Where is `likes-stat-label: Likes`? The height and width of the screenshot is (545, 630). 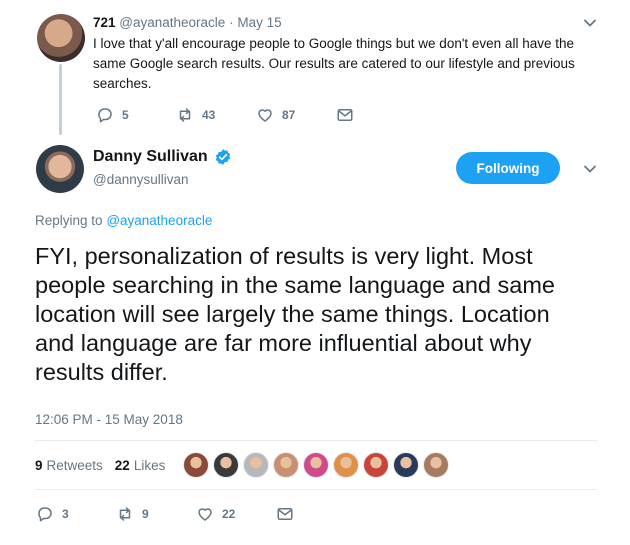 likes-stat-label: Likes is located at coordinates (149, 465).